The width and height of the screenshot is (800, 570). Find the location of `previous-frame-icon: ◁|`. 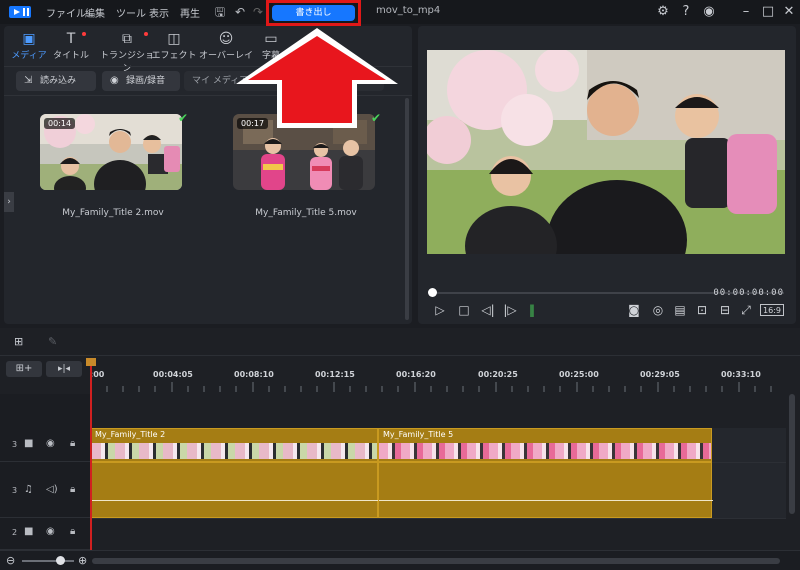

previous-frame-icon: ◁| is located at coordinates (488, 310).